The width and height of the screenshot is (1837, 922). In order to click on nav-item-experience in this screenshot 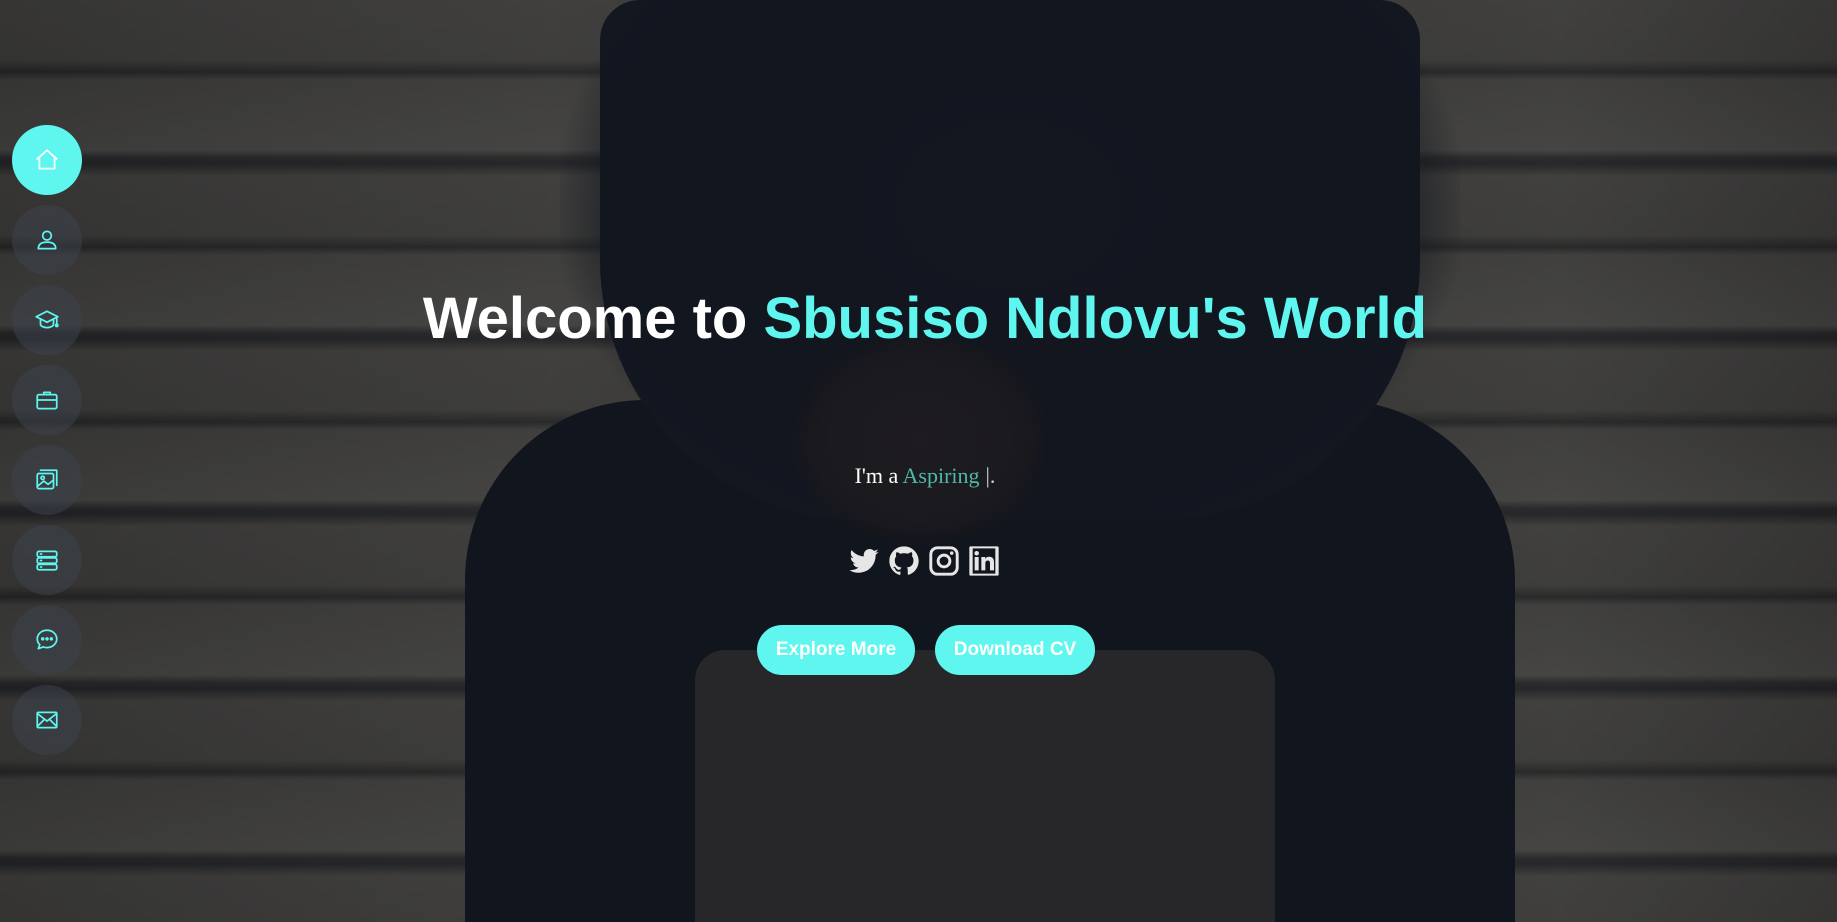, I will do `click(47, 400)`.